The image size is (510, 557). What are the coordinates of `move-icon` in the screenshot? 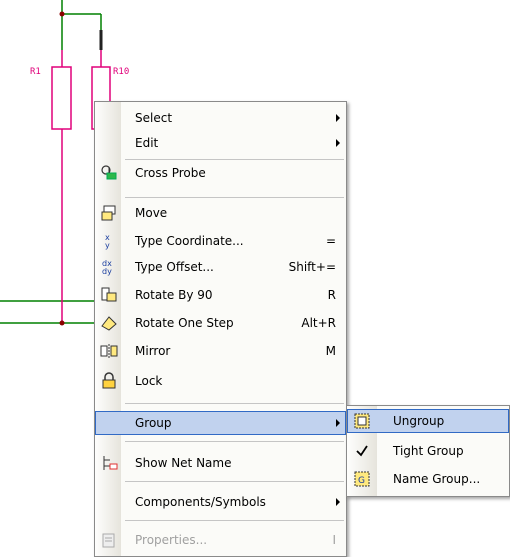 It's located at (109, 213).